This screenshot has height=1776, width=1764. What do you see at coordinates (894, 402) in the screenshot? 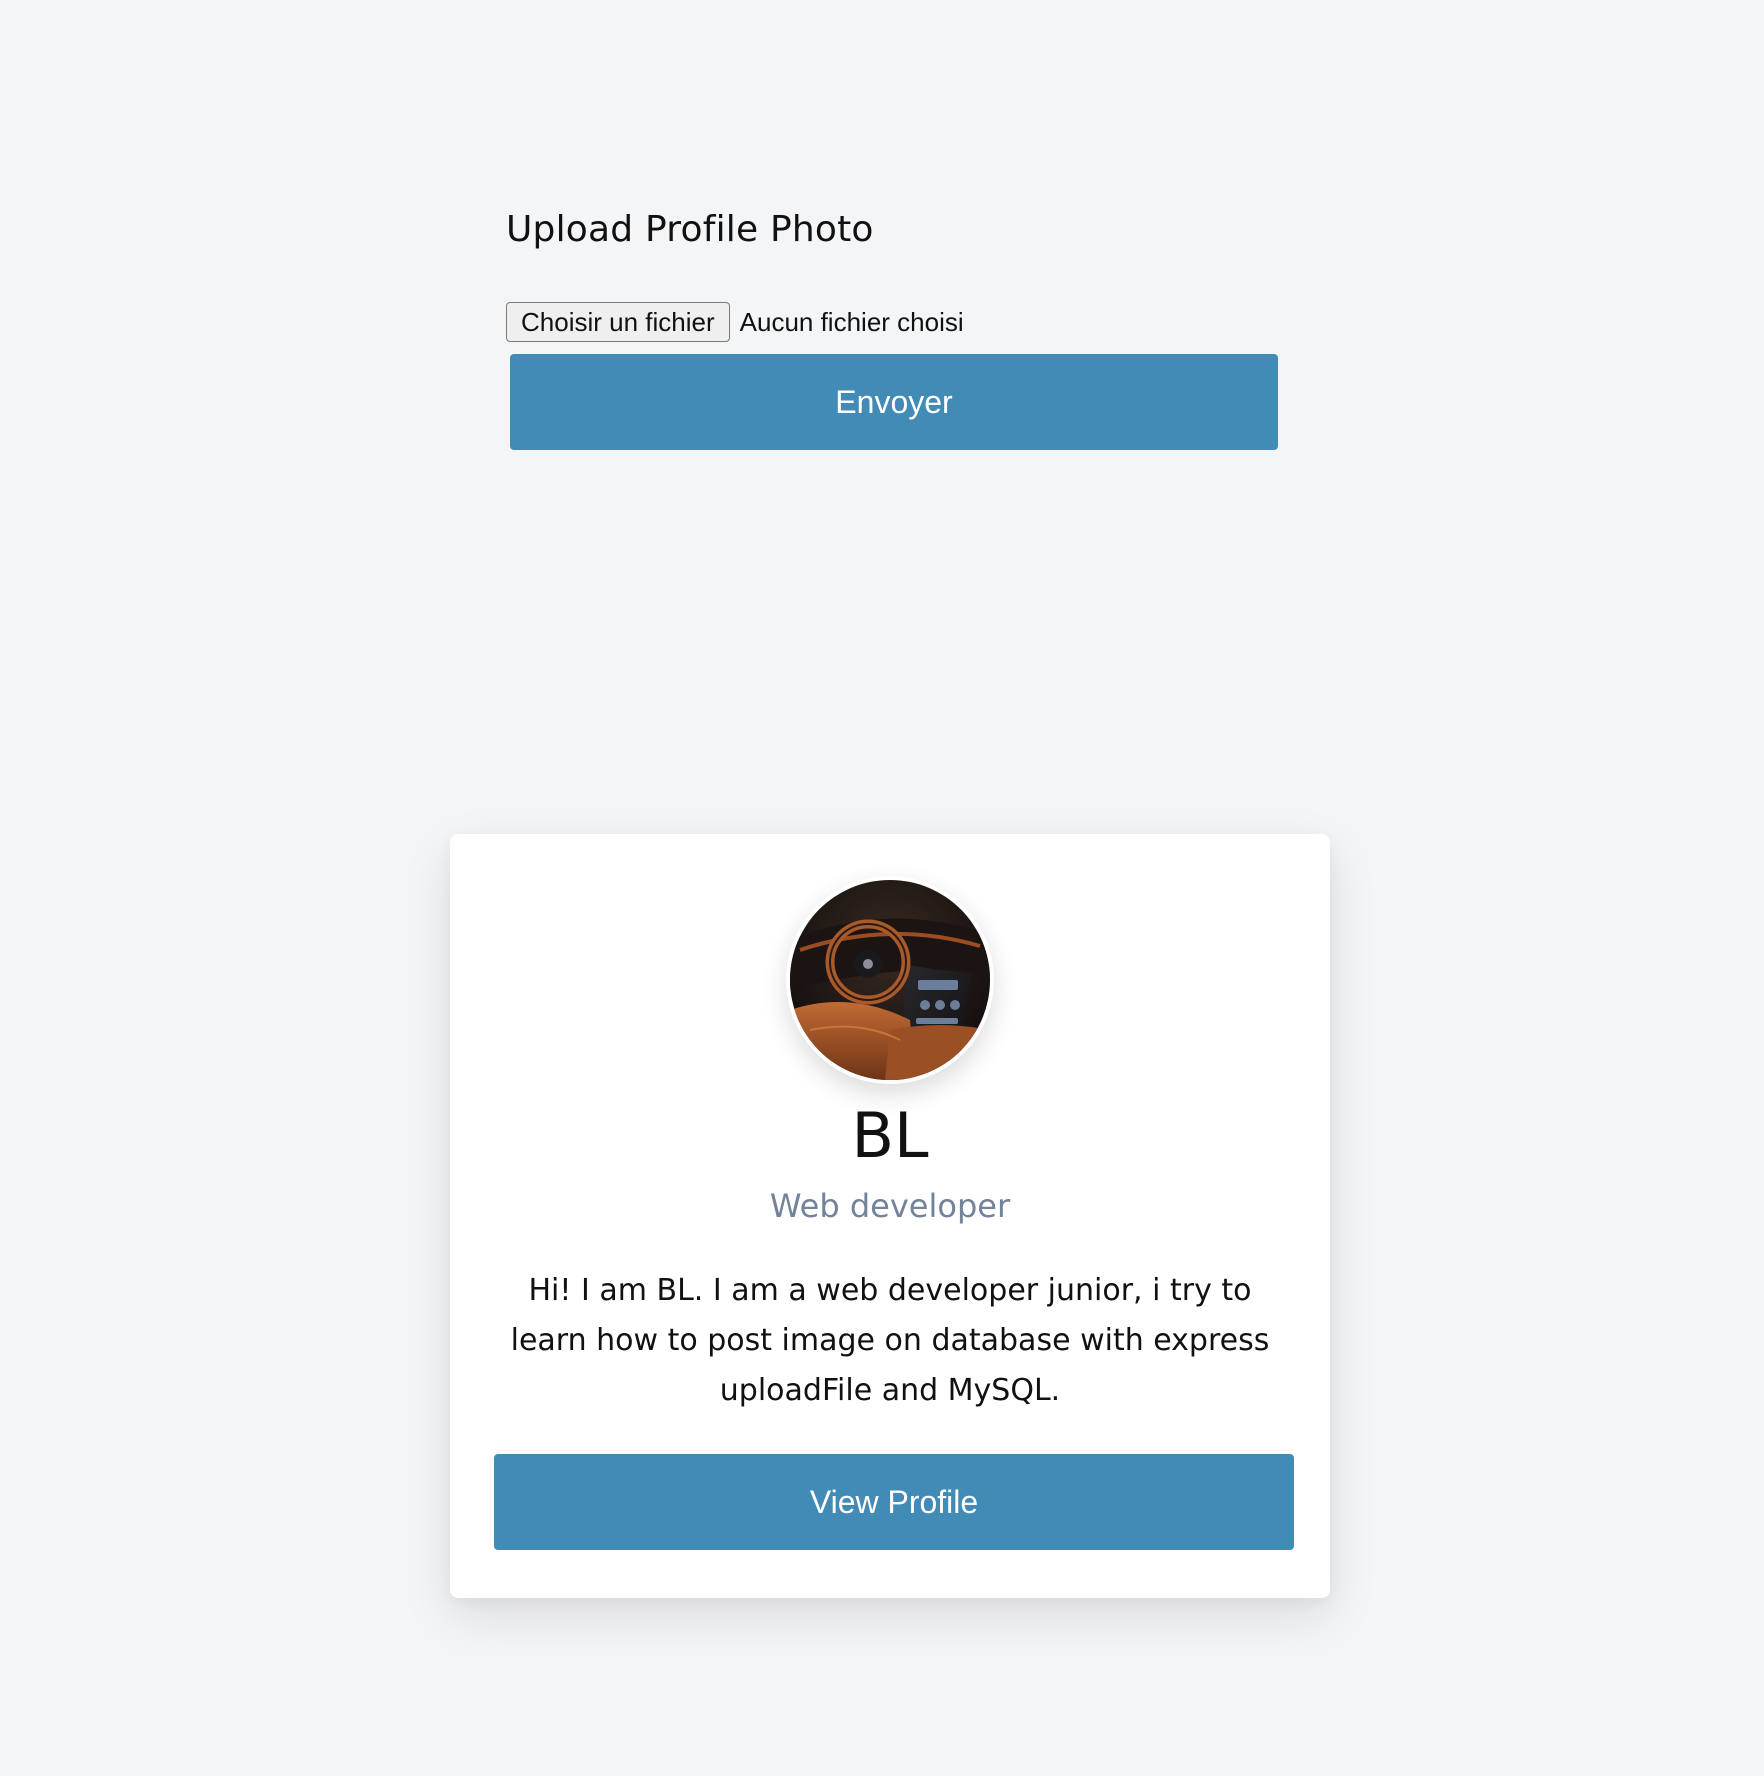
I see `send-button: Envoyer` at bounding box center [894, 402].